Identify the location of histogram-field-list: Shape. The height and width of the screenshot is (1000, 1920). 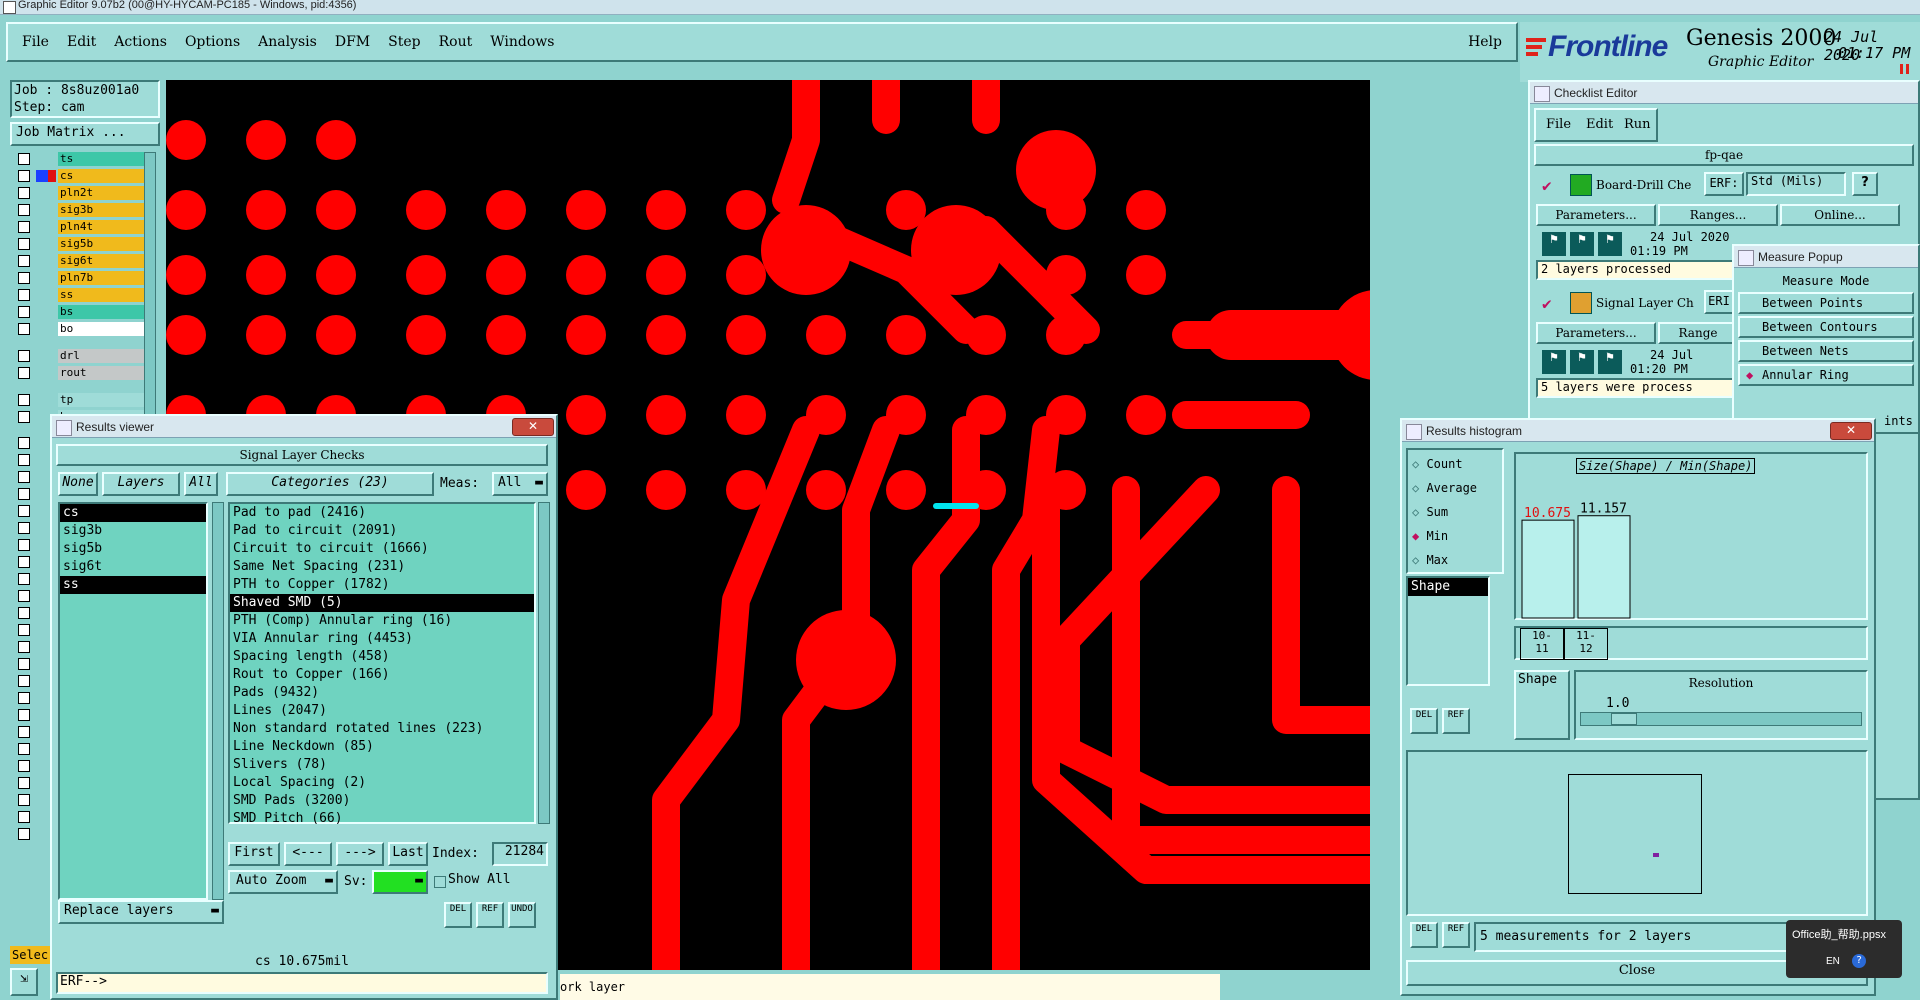
(1448, 631).